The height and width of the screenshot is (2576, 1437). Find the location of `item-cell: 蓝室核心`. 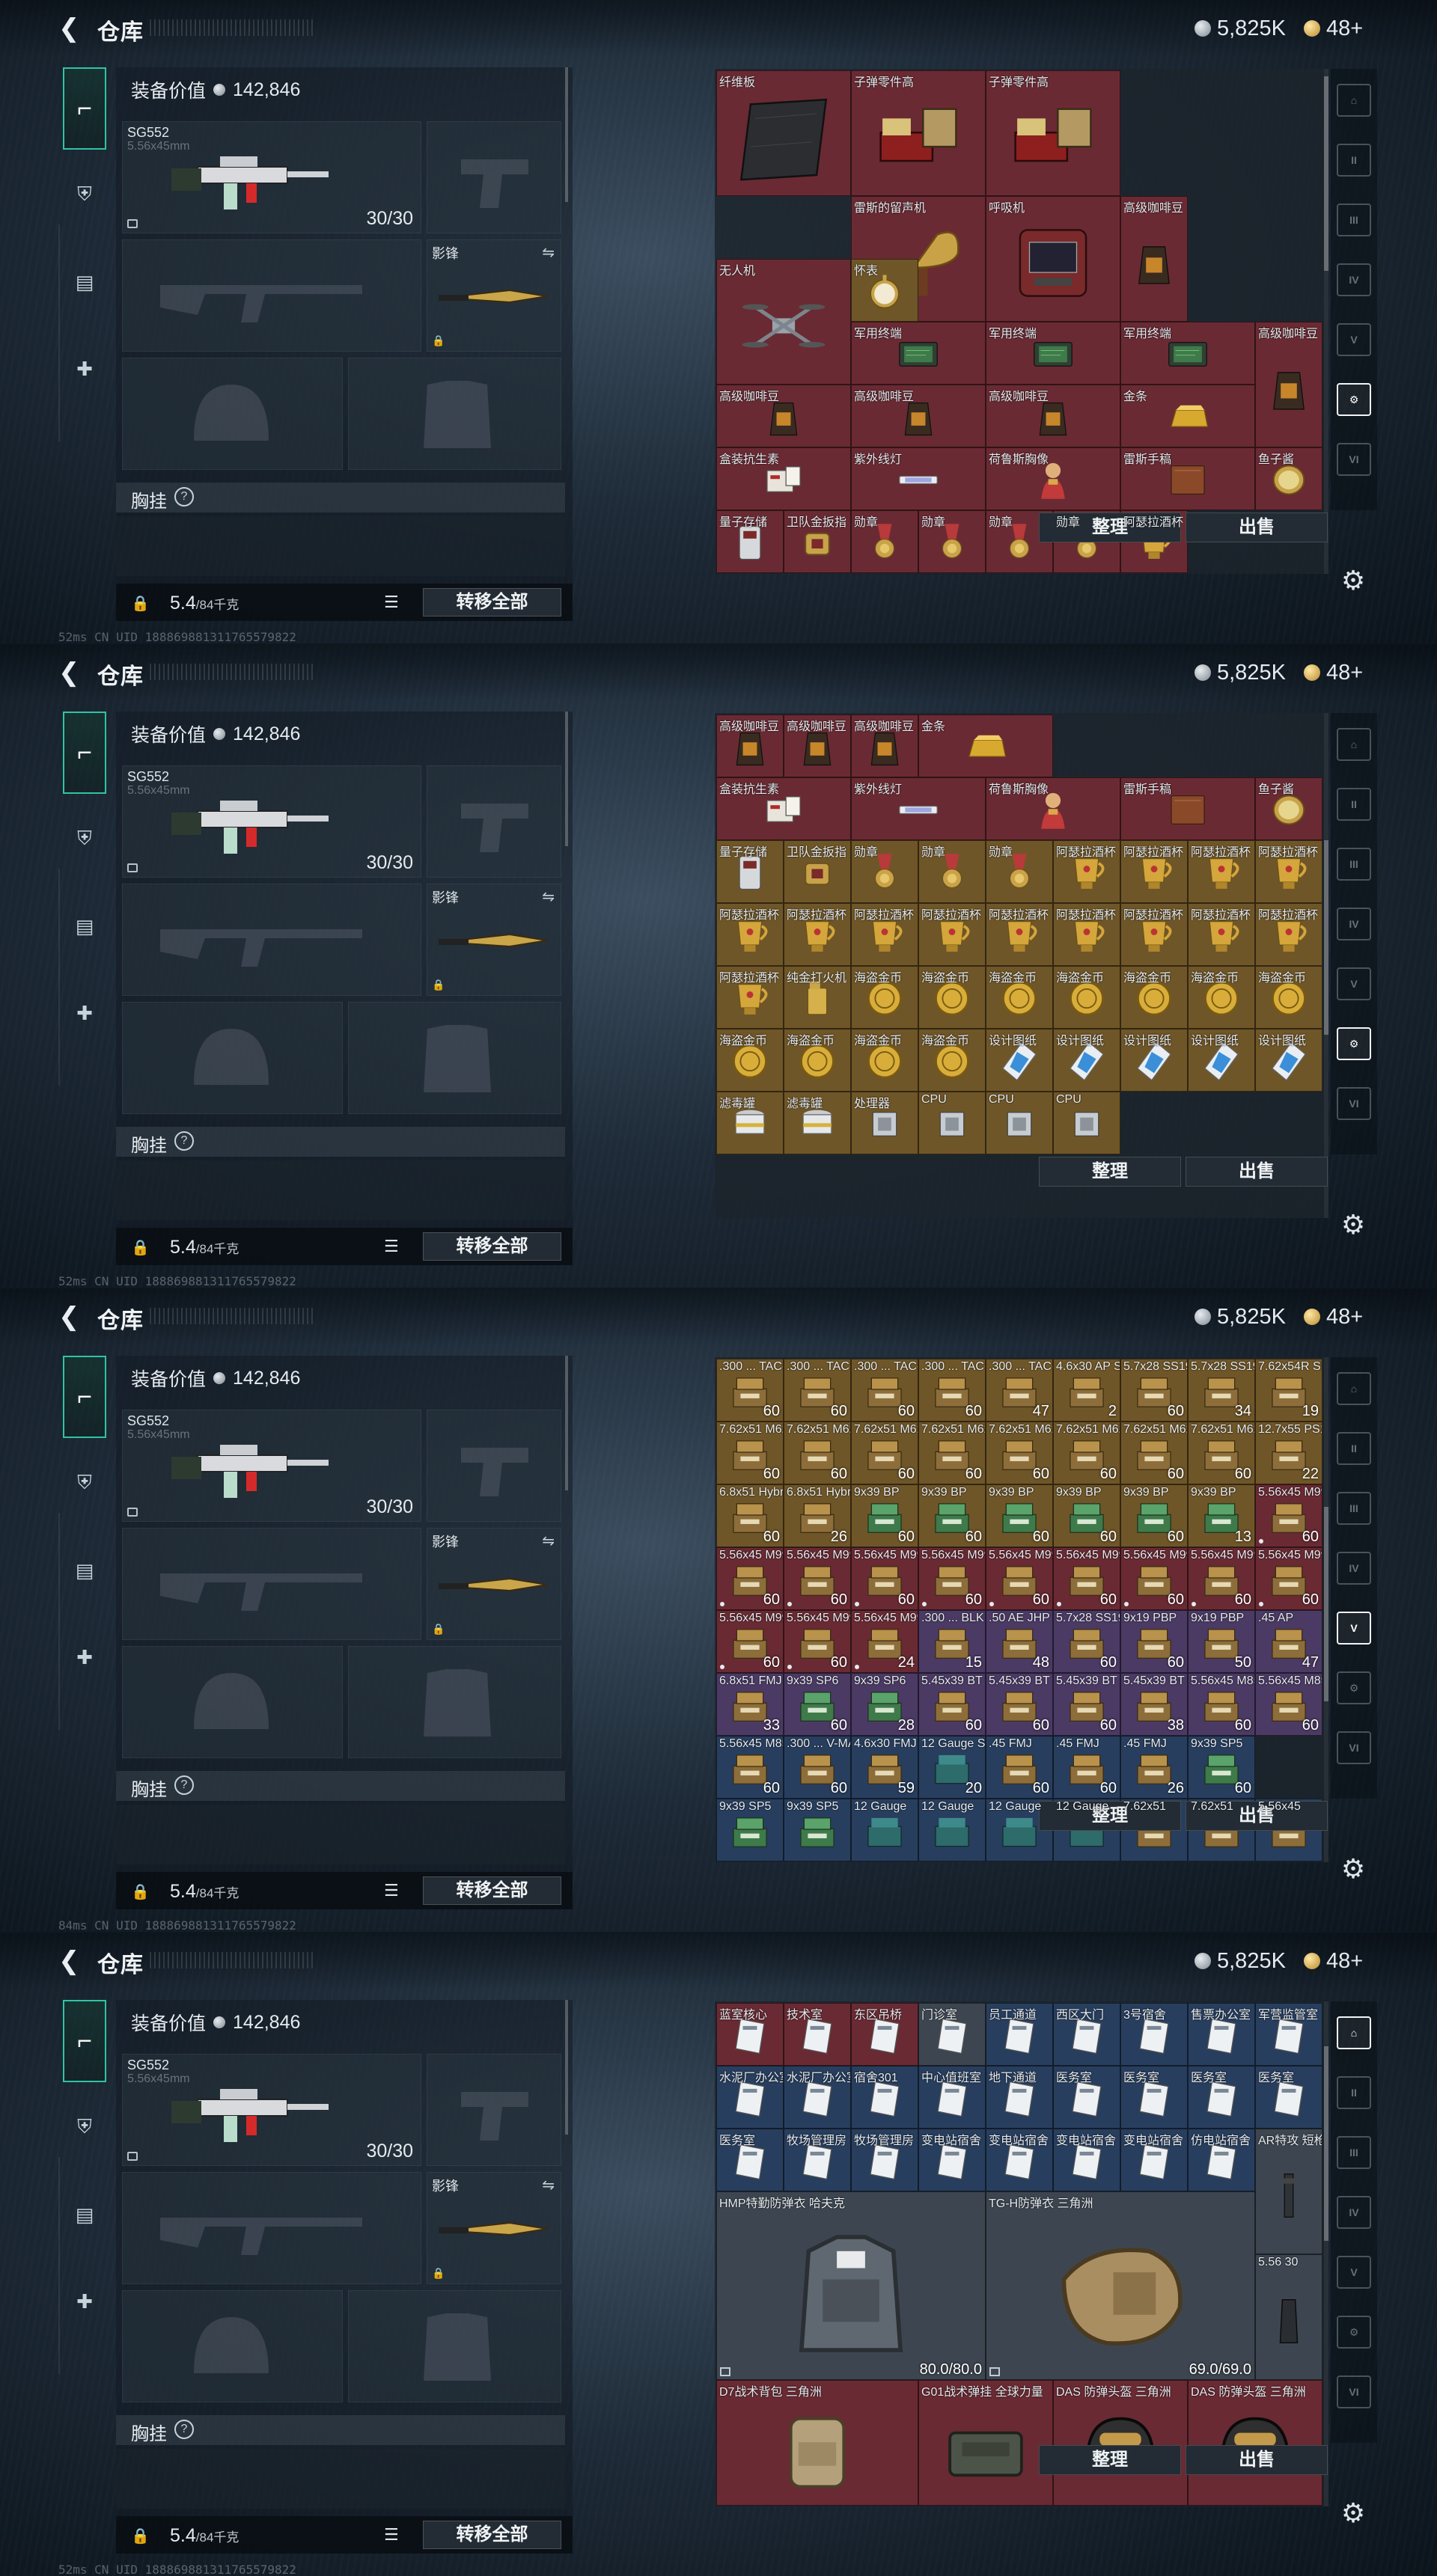

item-cell: 蓝室核心 is located at coordinates (750, 2035).